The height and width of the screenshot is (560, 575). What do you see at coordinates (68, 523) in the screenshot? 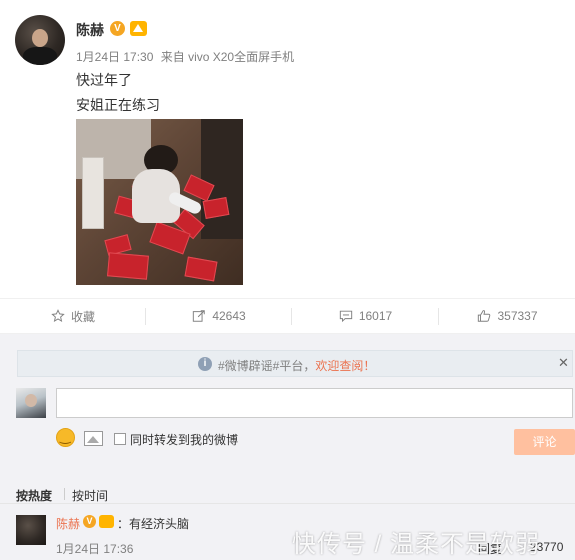
I see `commenter-name: 陈赫` at bounding box center [68, 523].